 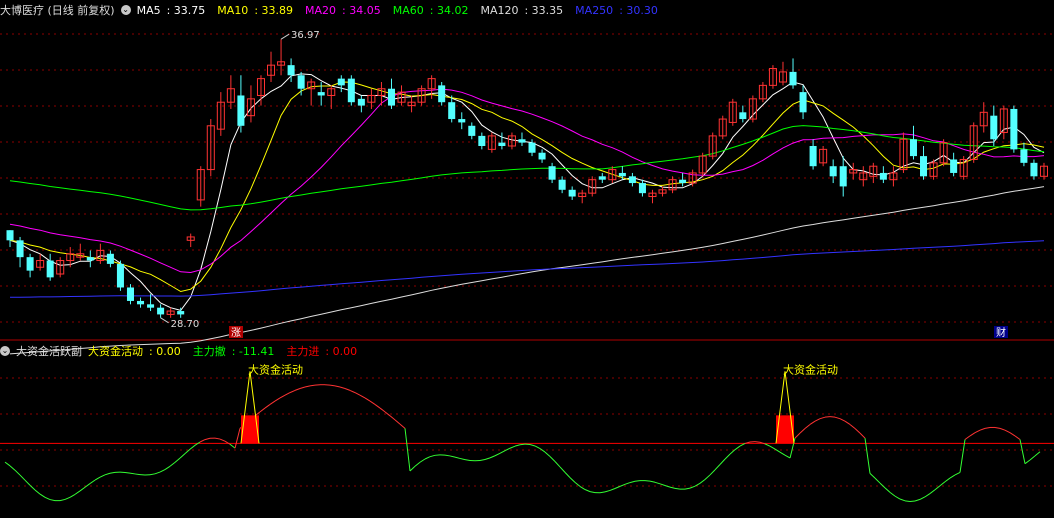 What do you see at coordinates (305, 35) in the screenshot?
I see `high-price-label: 36.97` at bounding box center [305, 35].